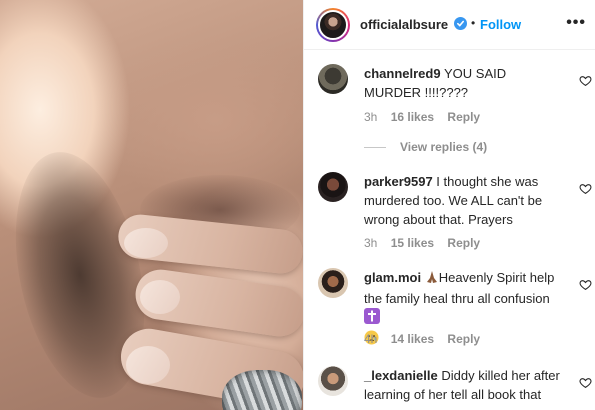  I want to click on follow-button: Follow, so click(500, 24).